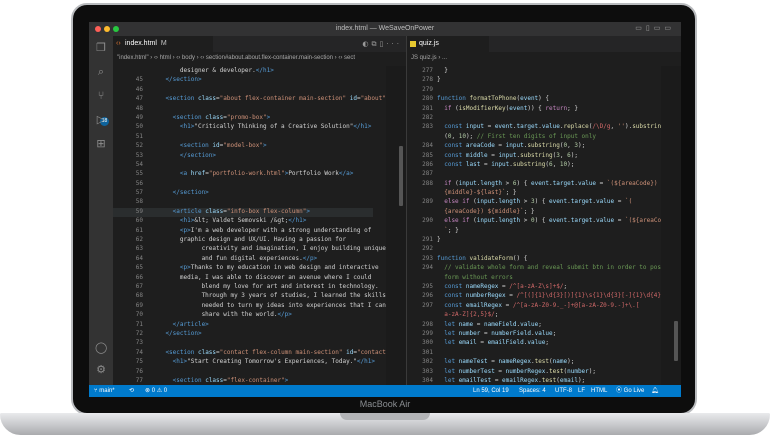 The height and width of the screenshot is (440, 770). What do you see at coordinates (259, 371) in the screenshot?
I see `code-line: 76` at bounding box center [259, 371].